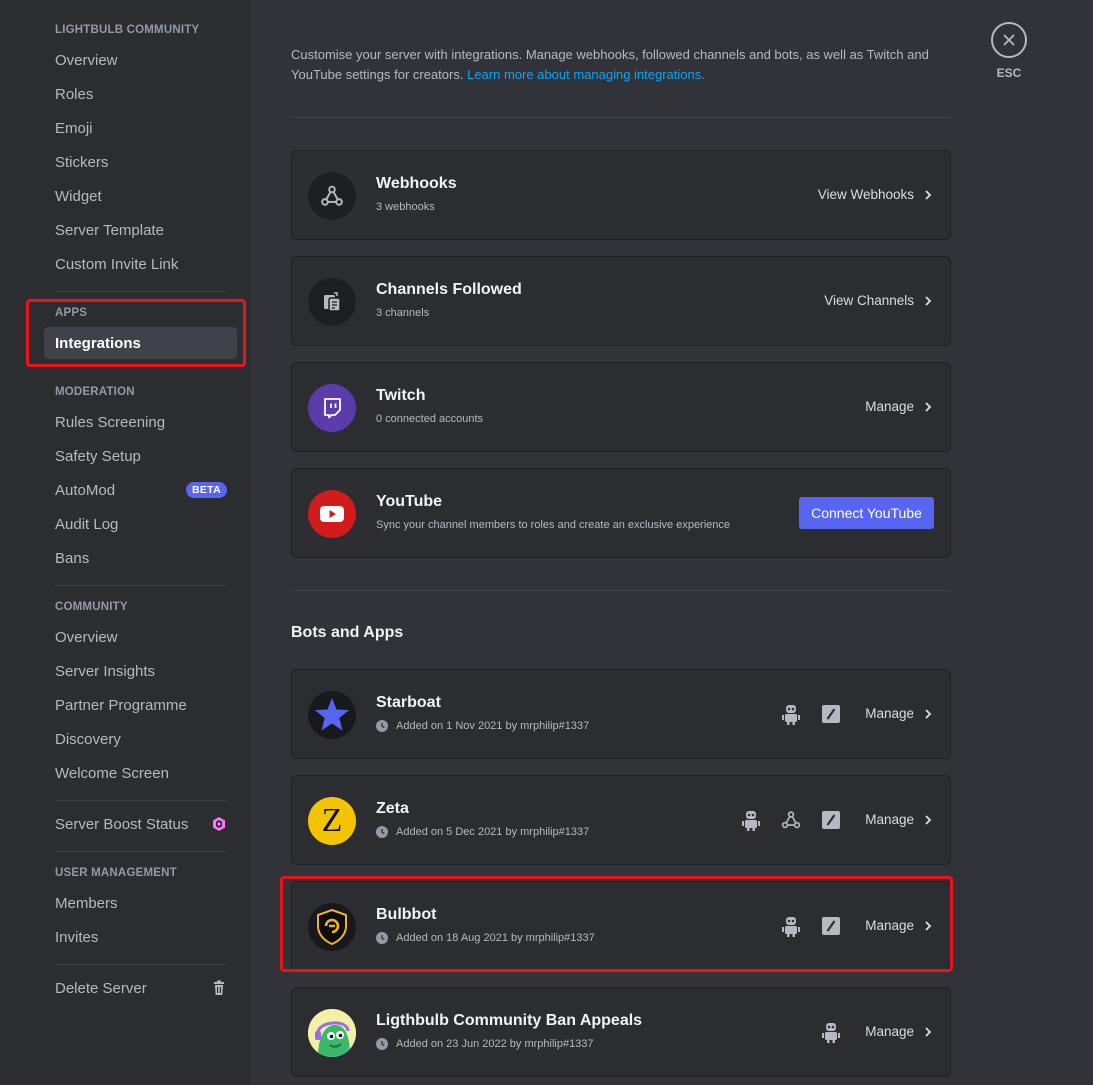 Image resolution: width=1093 pixels, height=1085 pixels. What do you see at coordinates (140, 128) in the screenshot?
I see `sidebar-item-emoji: Emoji` at bounding box center [140, 128].